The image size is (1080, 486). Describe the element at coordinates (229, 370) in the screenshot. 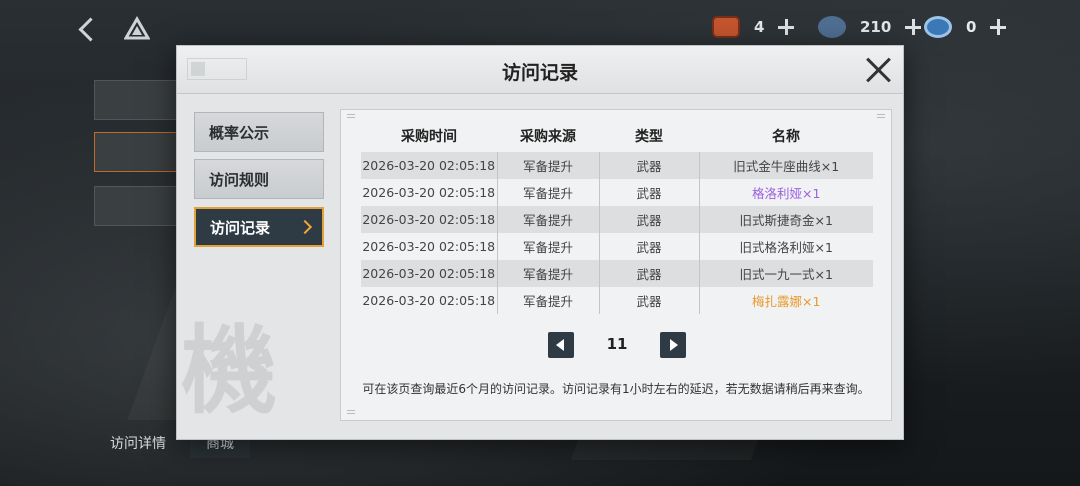

I see `watermark-glyph: 機` at that location.